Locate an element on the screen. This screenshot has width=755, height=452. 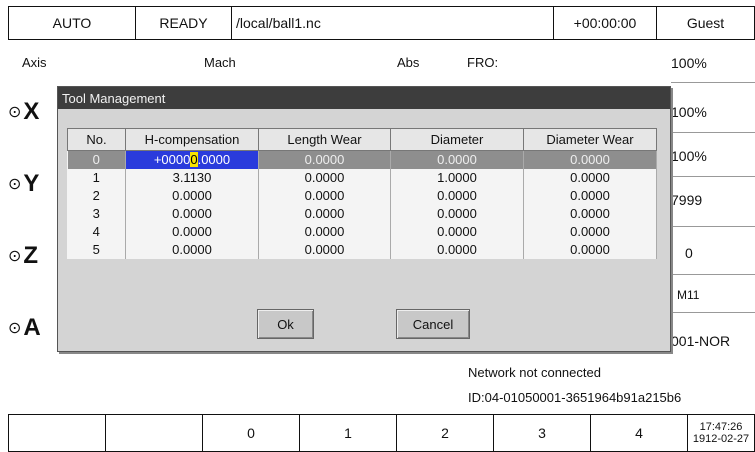
device-id: ID:04-01050001-3651964b91a215b6 is located at coordinates (575, 397).